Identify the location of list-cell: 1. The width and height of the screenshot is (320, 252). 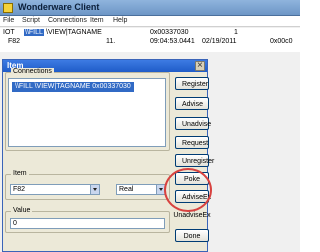
(236, 32).